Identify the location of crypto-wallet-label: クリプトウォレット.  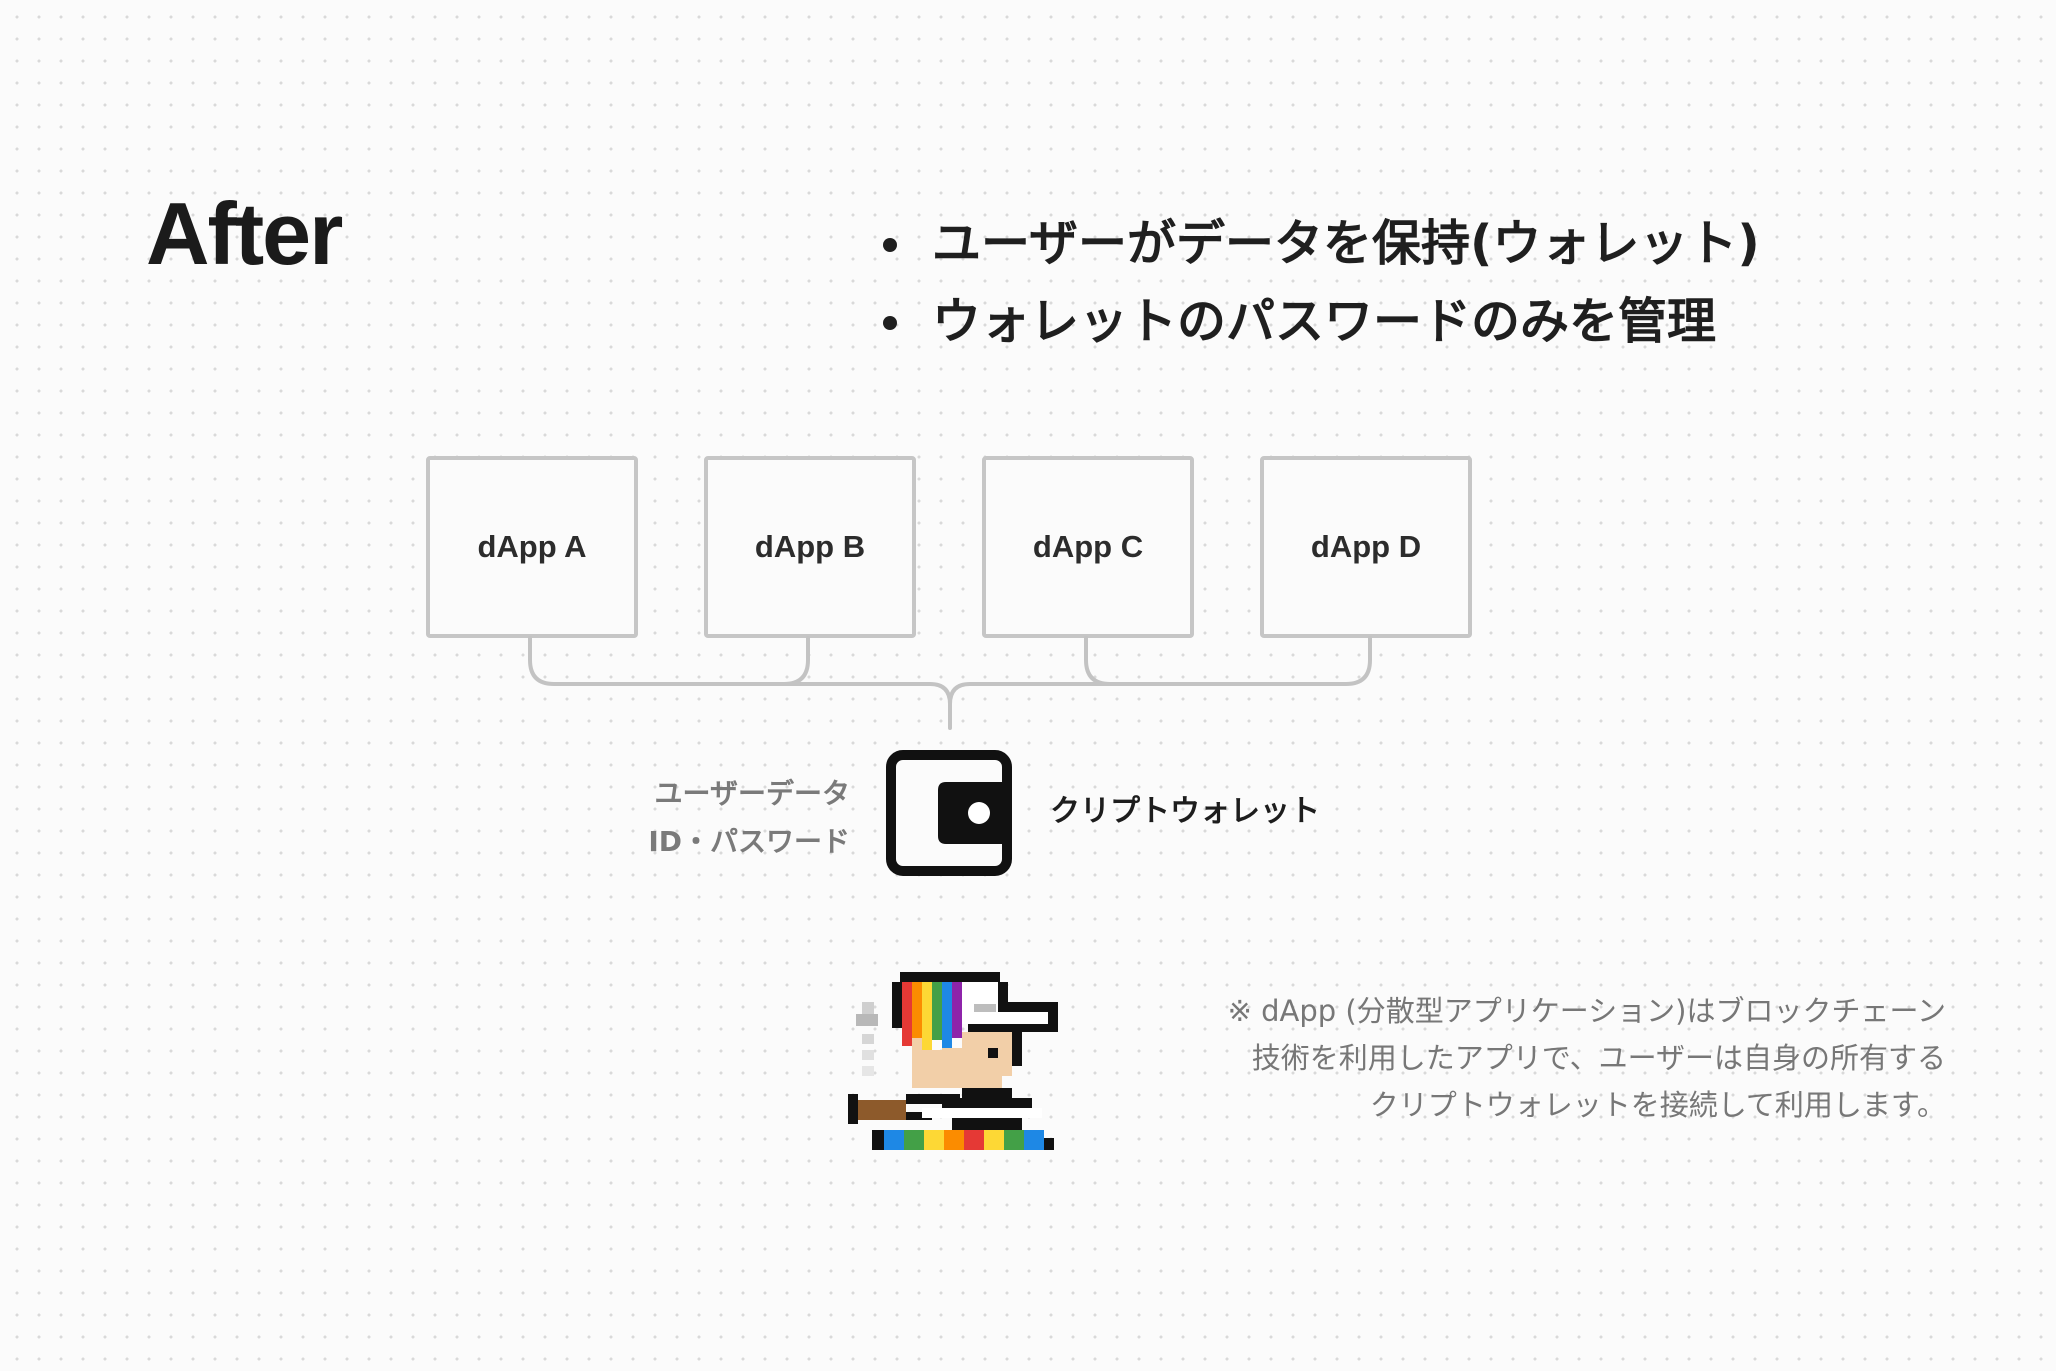
(1185, 811).